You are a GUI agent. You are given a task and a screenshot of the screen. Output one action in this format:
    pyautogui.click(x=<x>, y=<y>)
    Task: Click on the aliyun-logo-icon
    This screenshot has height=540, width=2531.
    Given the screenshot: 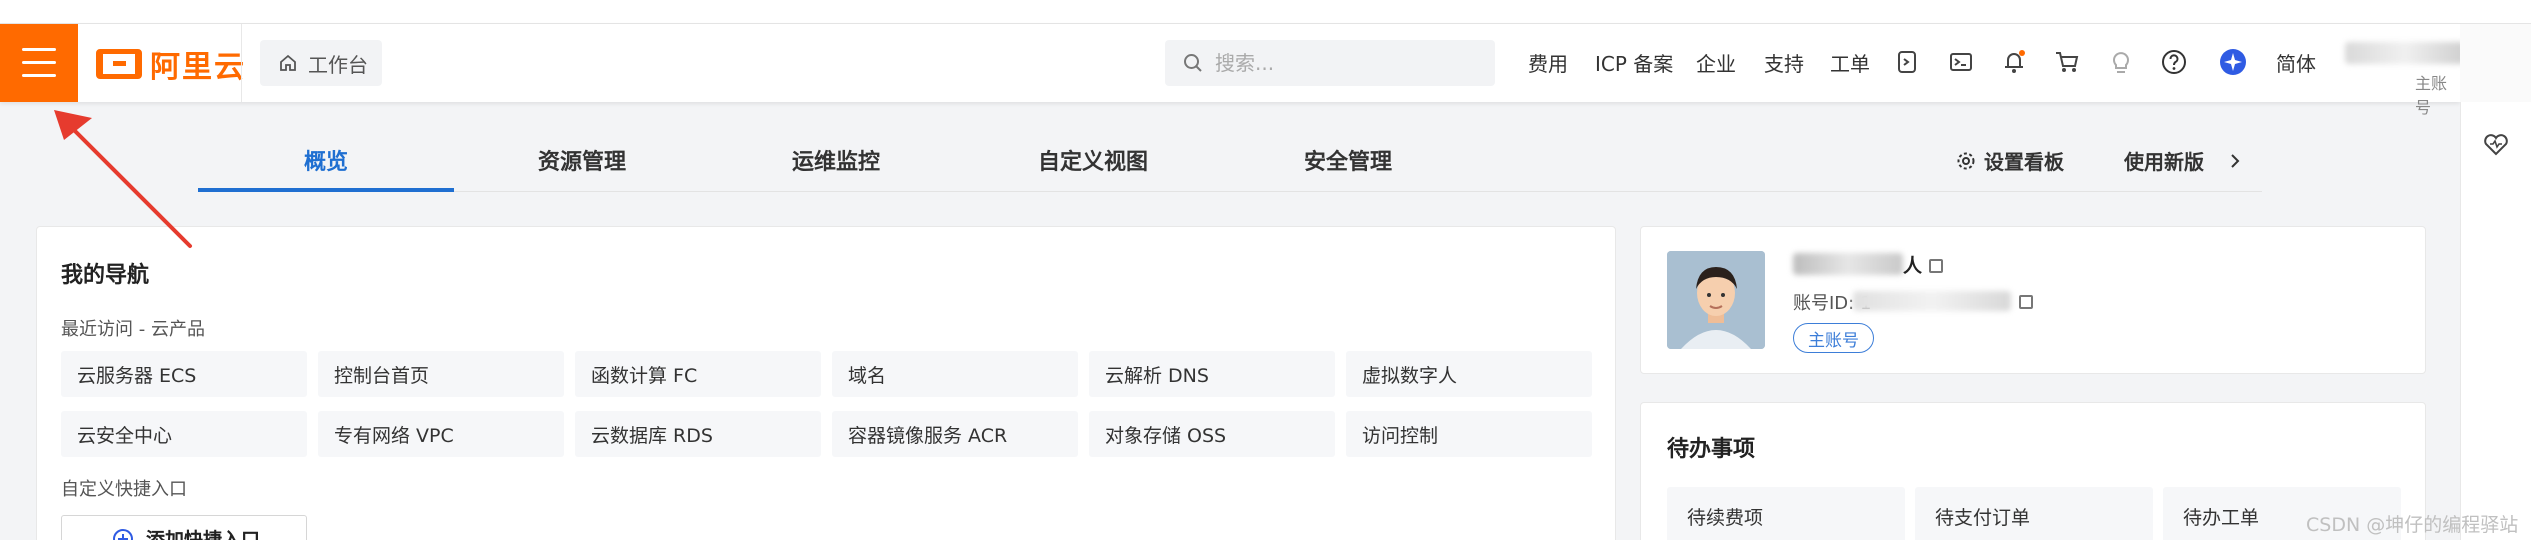 What is the action you would take?
    pyautogui.click(x=119, y=64)
    